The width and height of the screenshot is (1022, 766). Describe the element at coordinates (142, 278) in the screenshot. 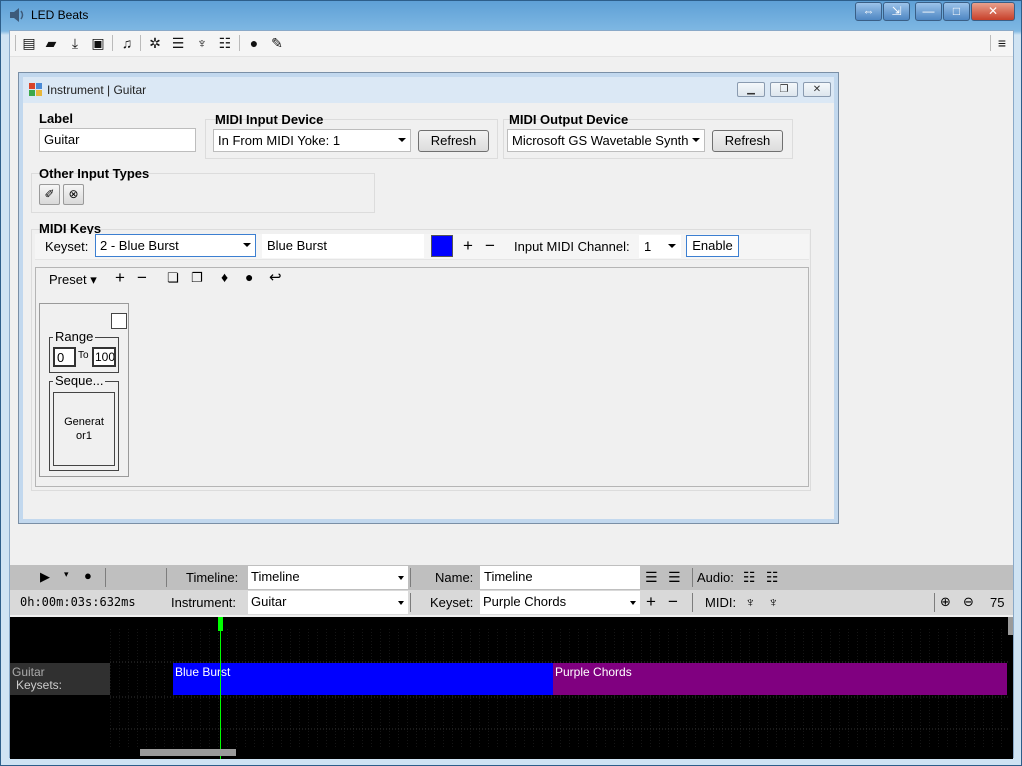

I see `remove-preset-icon: −` at that location.